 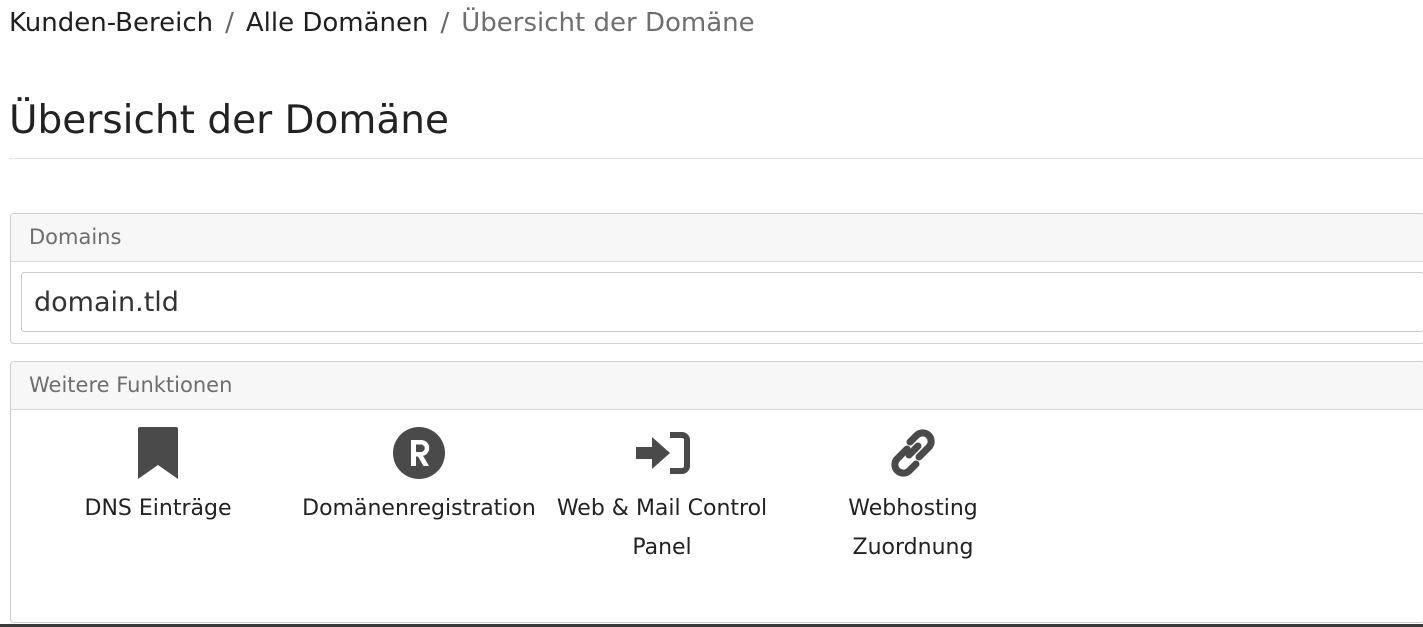 What do you see at coordinates (229, 120) in the screenshot?
I see `page-title: Übersicht der Domäne` at bounding box center [229, 120].